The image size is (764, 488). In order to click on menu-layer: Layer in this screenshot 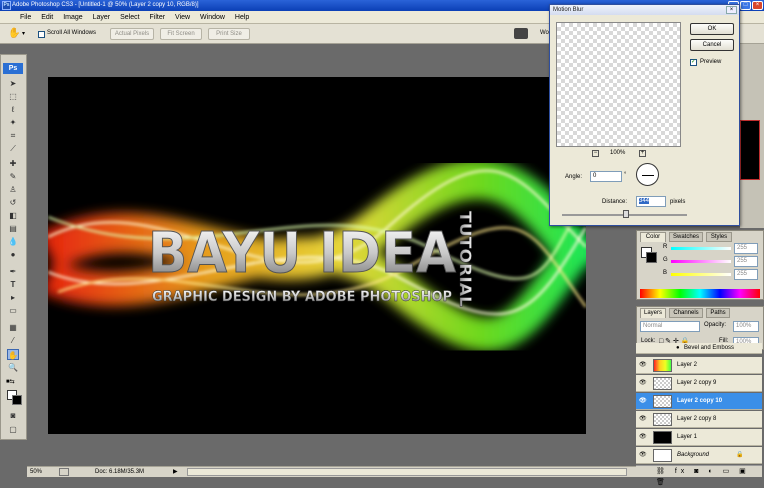, I will do `click(102, 17)`.